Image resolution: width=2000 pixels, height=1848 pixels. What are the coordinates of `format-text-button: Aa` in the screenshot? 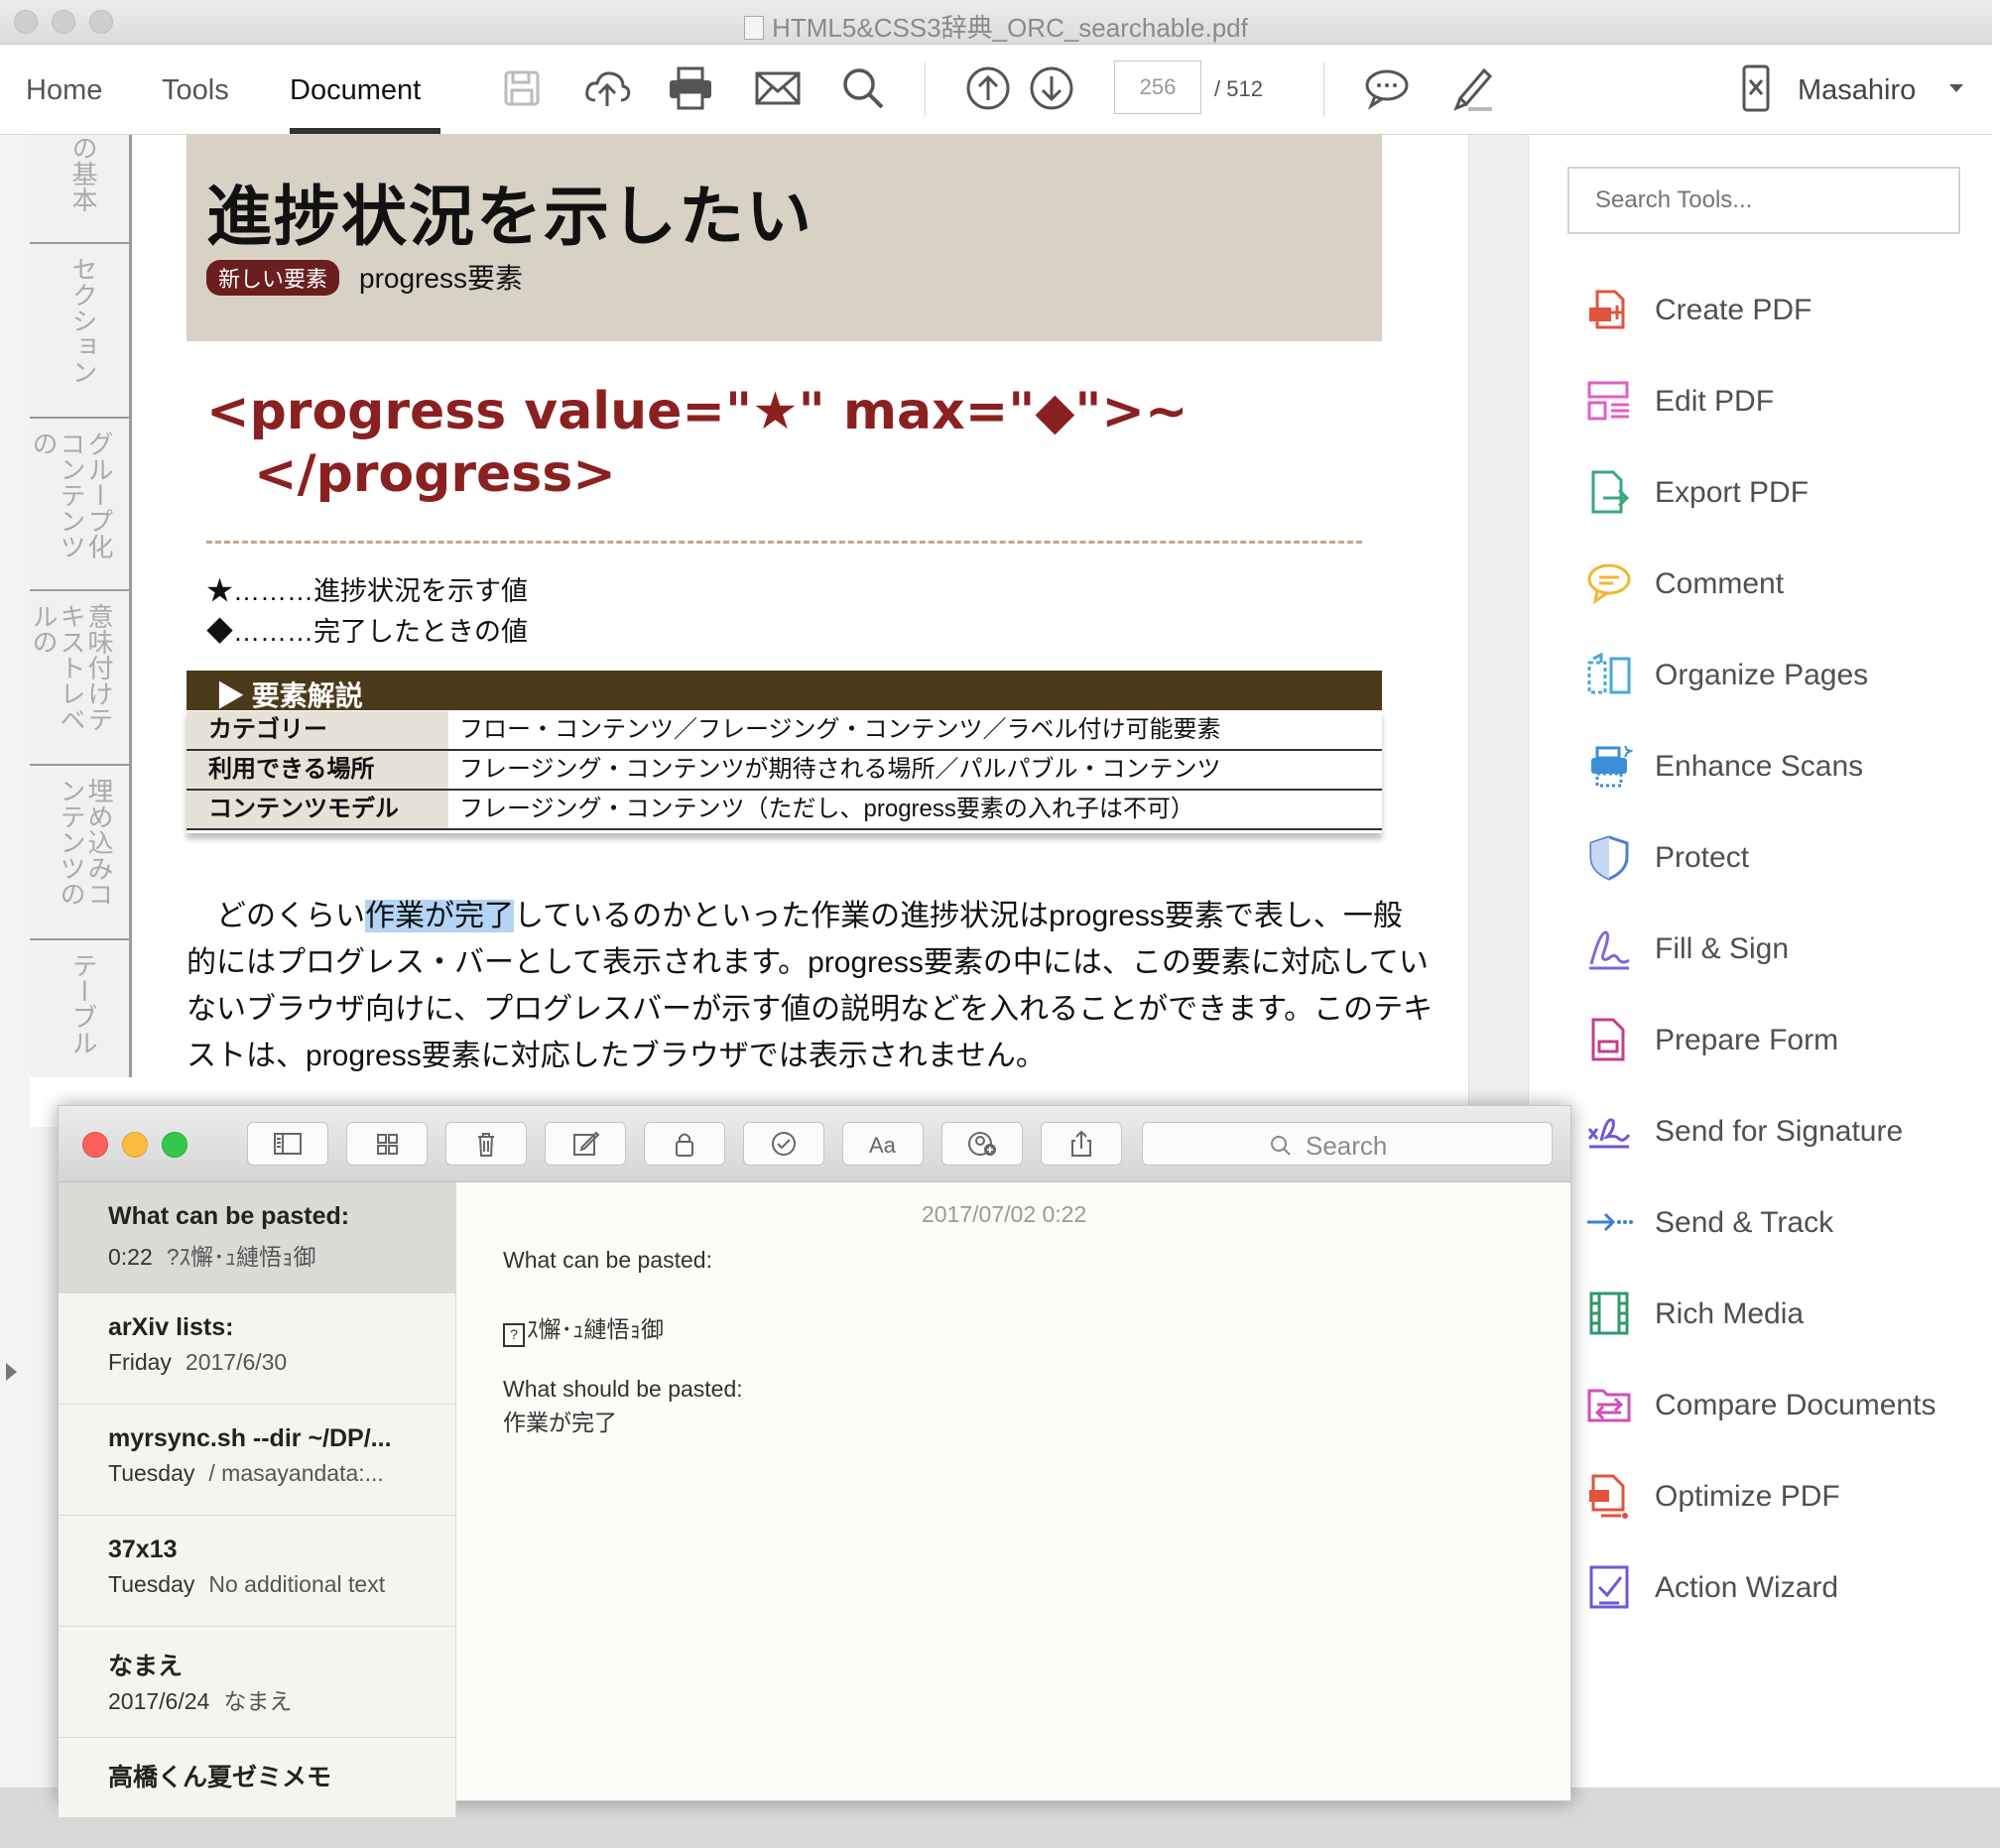 It's located at (883, 1144).